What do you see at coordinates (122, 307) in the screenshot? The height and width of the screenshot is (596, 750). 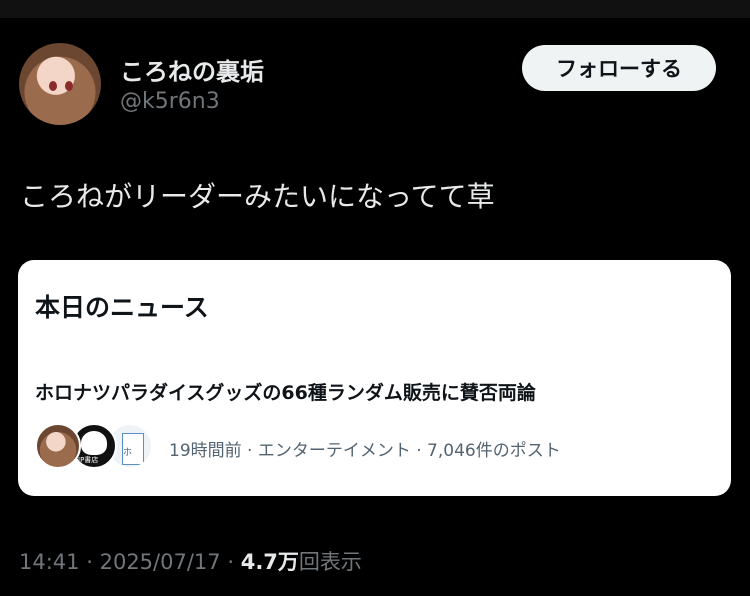 I see `news-card-heading: 本日のニュース` at bounding box center [122, 307].